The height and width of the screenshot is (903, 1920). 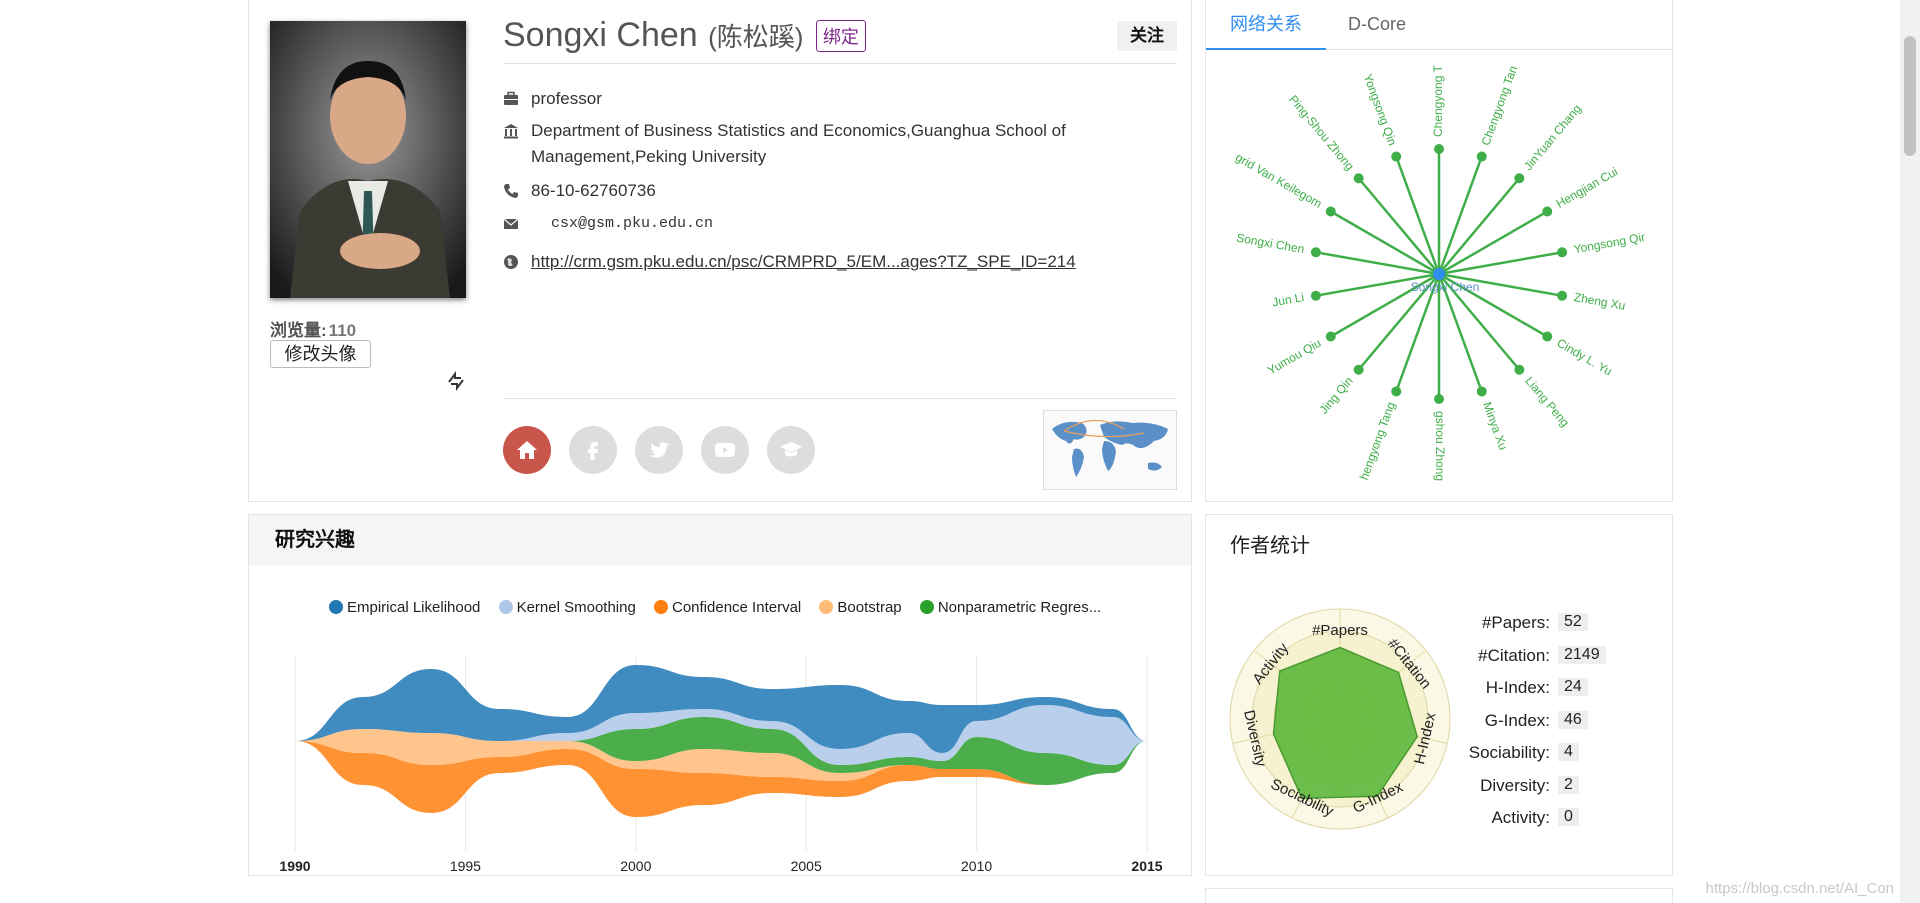 What do you see at coordinates (1568, 817) in the screenshot?
I see `stat-value: 0` at bounding box center [1568, 817].